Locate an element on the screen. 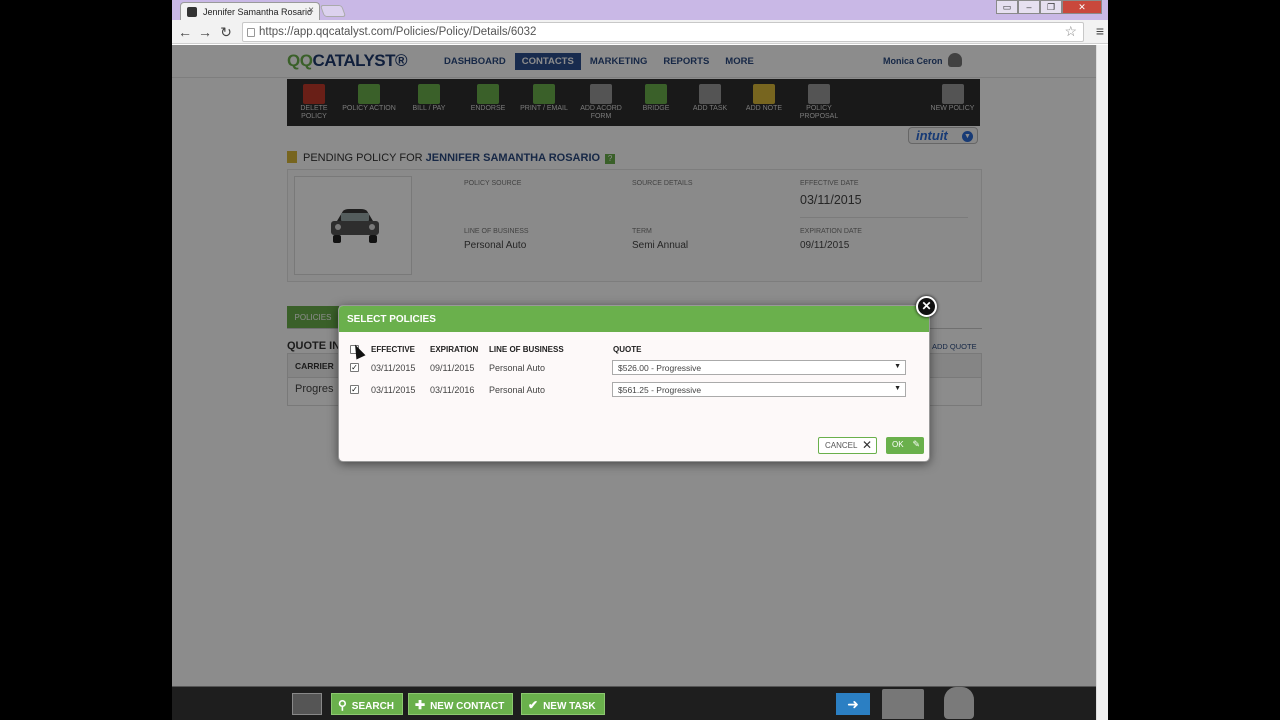  bell-icon is located at coordinates (959, 703).